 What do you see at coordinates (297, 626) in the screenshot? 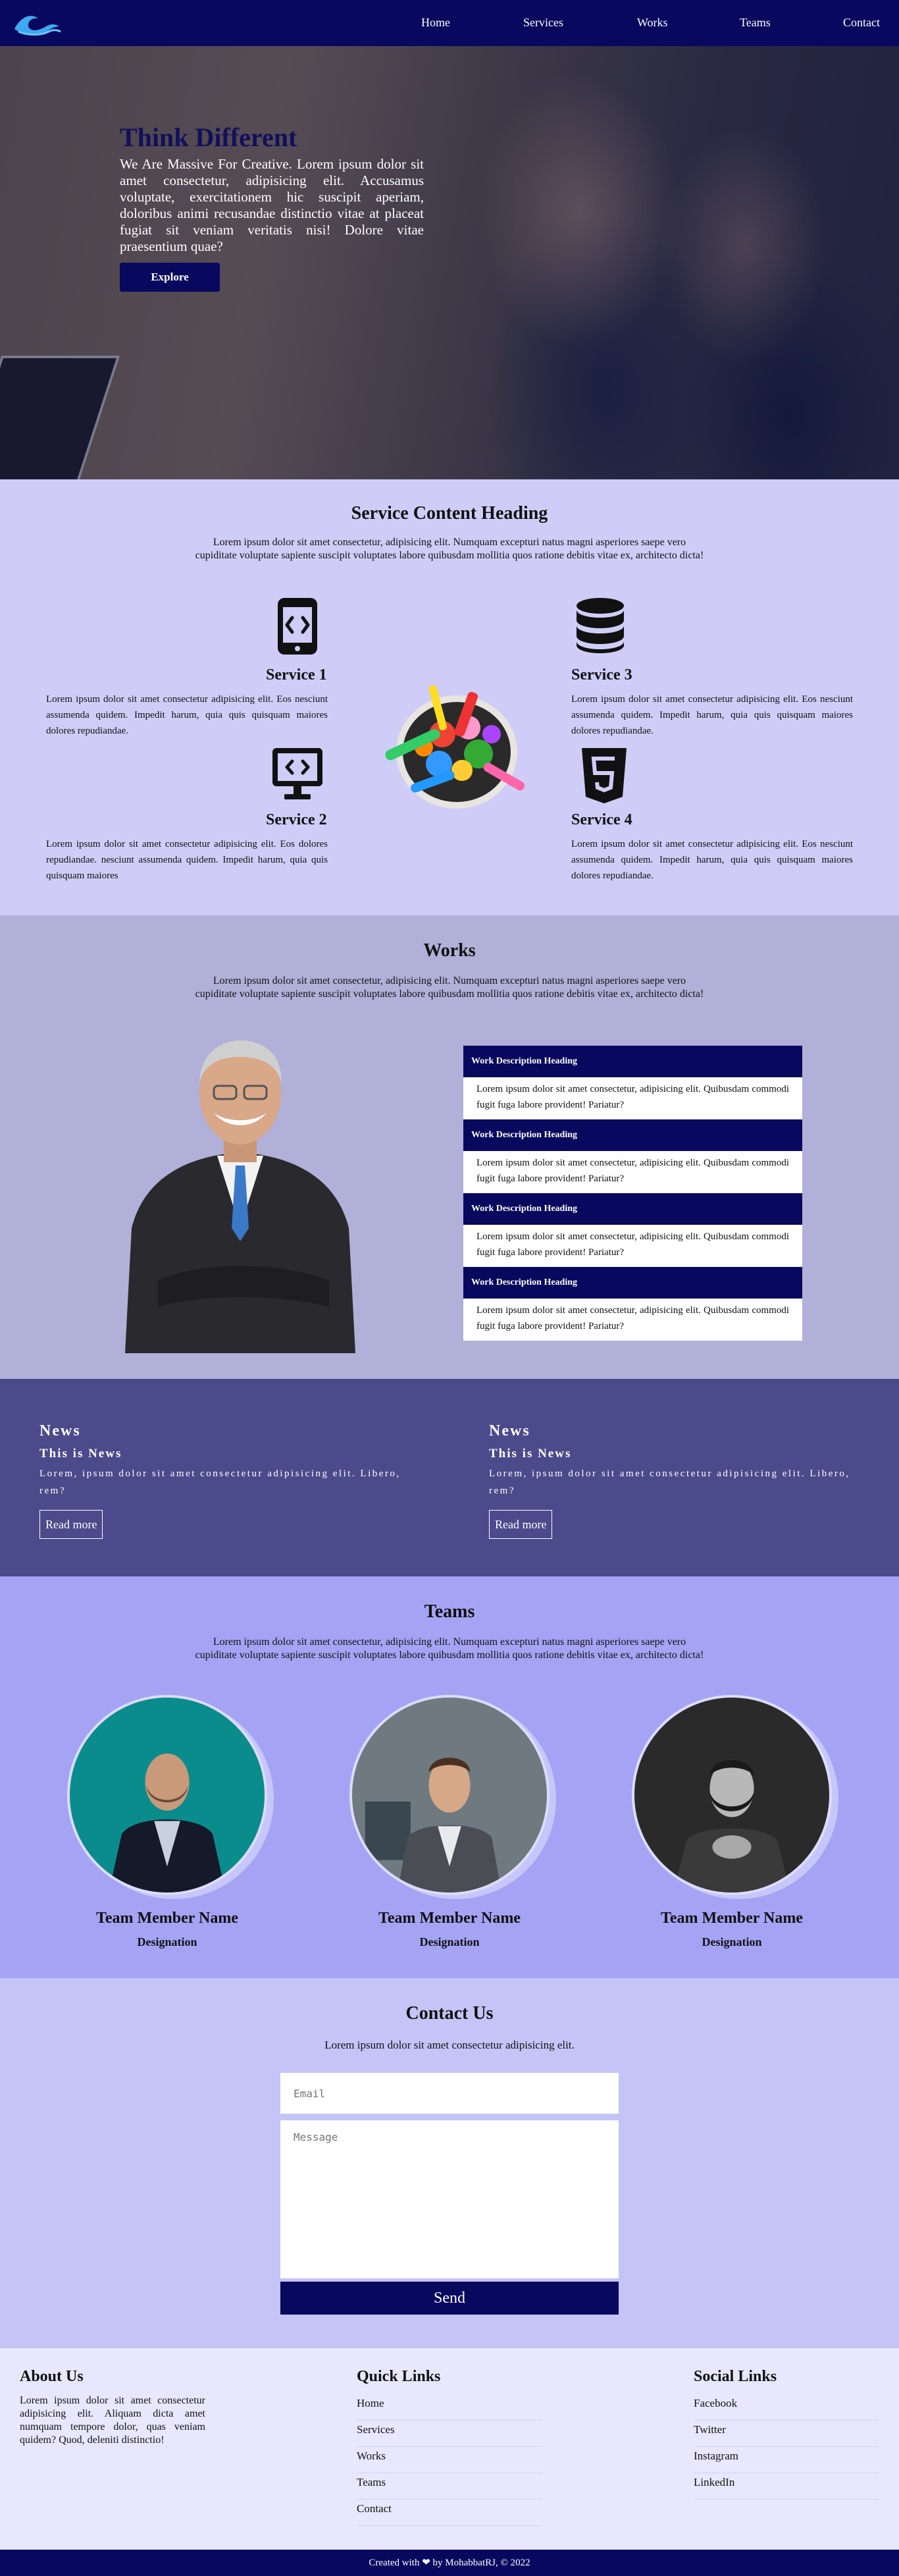
I see `mobile-code-icon` at bounding box center [297, 626].